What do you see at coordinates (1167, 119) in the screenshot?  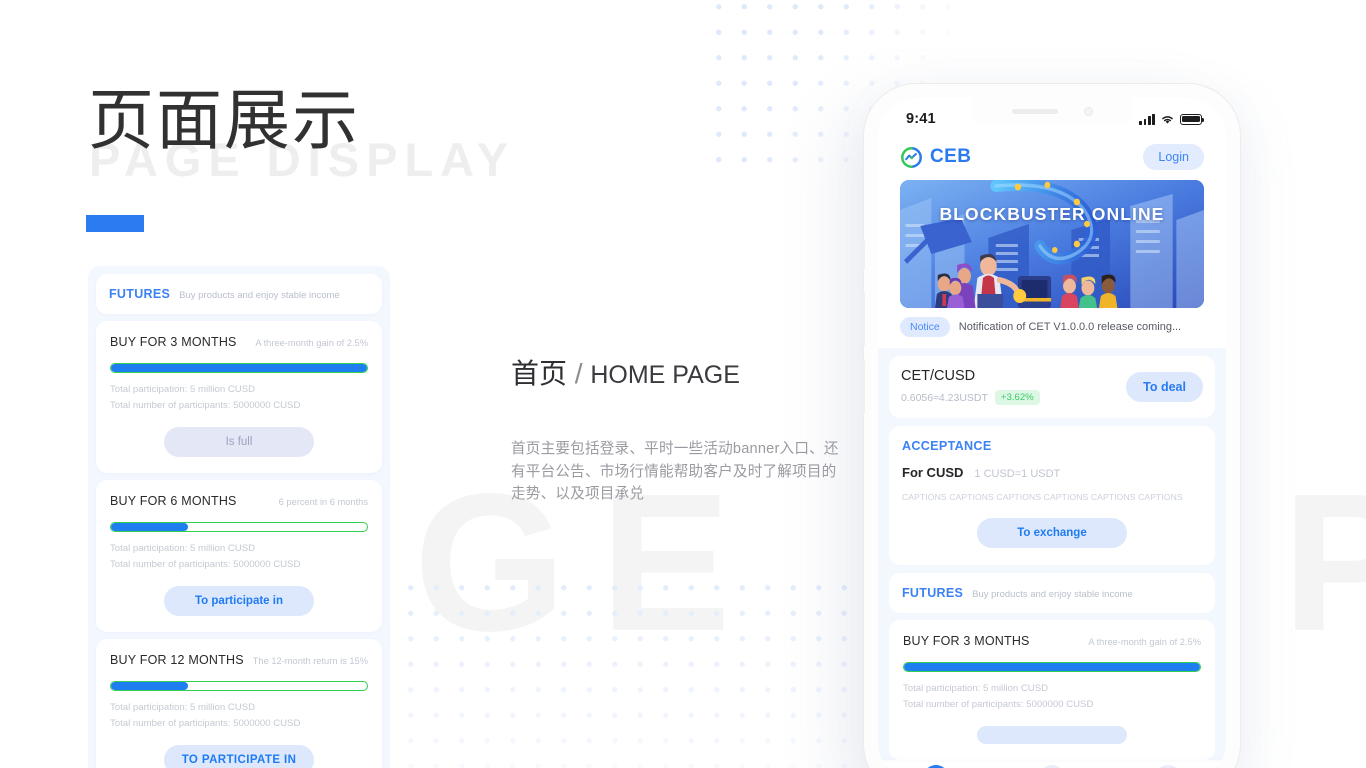 I see `wifi-icon` at bounding box center [1167, 119].